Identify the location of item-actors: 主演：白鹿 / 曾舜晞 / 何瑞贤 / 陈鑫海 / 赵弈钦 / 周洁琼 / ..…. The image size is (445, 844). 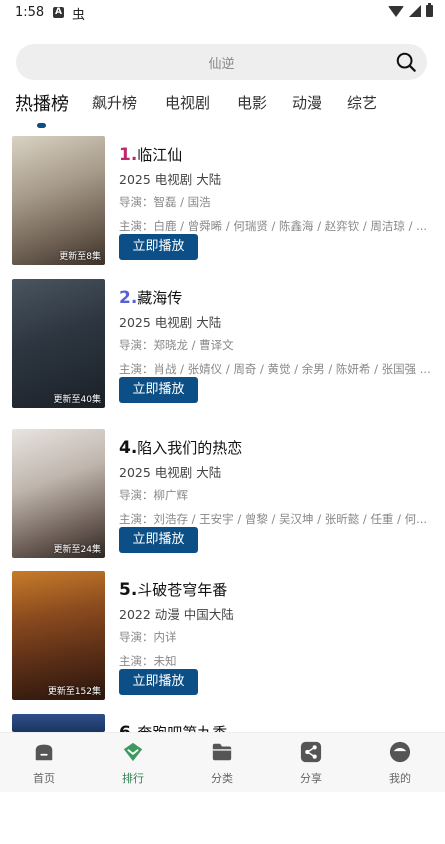
(273, 226).